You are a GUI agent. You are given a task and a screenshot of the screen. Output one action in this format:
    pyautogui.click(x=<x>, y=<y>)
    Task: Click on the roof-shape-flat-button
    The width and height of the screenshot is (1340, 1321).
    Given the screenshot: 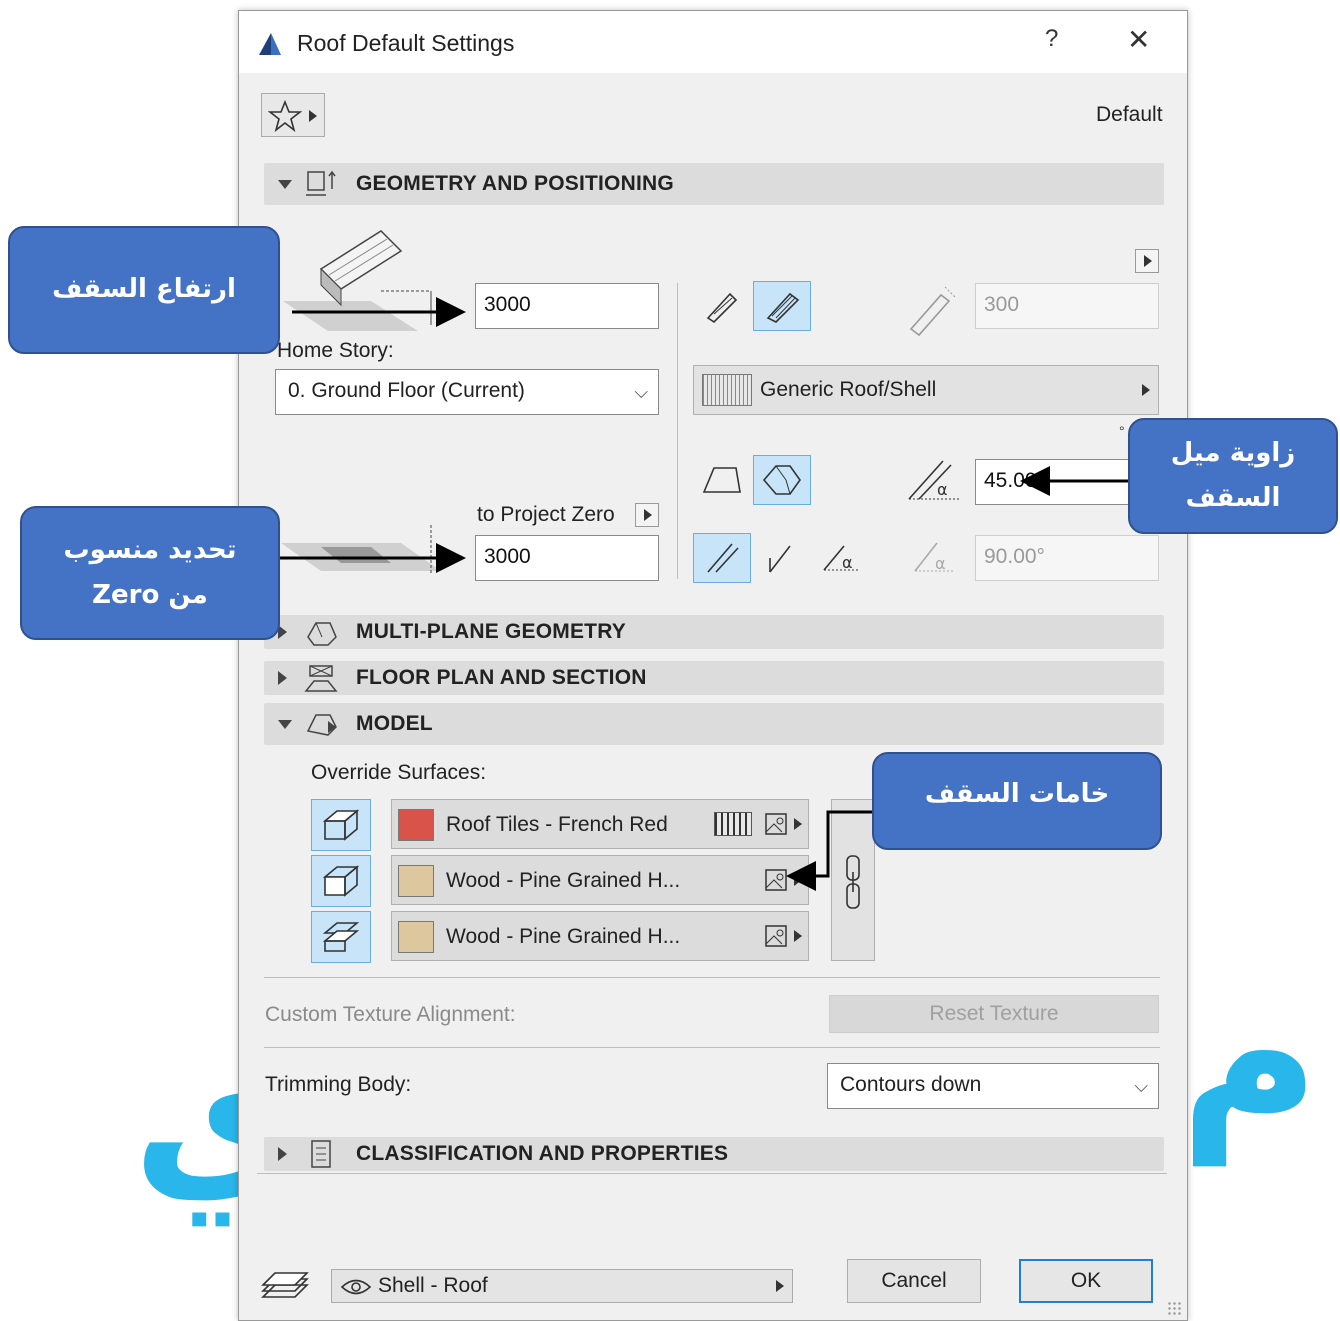 What is the action you would take?
    pyautogui.click(x=722, y=480)
    